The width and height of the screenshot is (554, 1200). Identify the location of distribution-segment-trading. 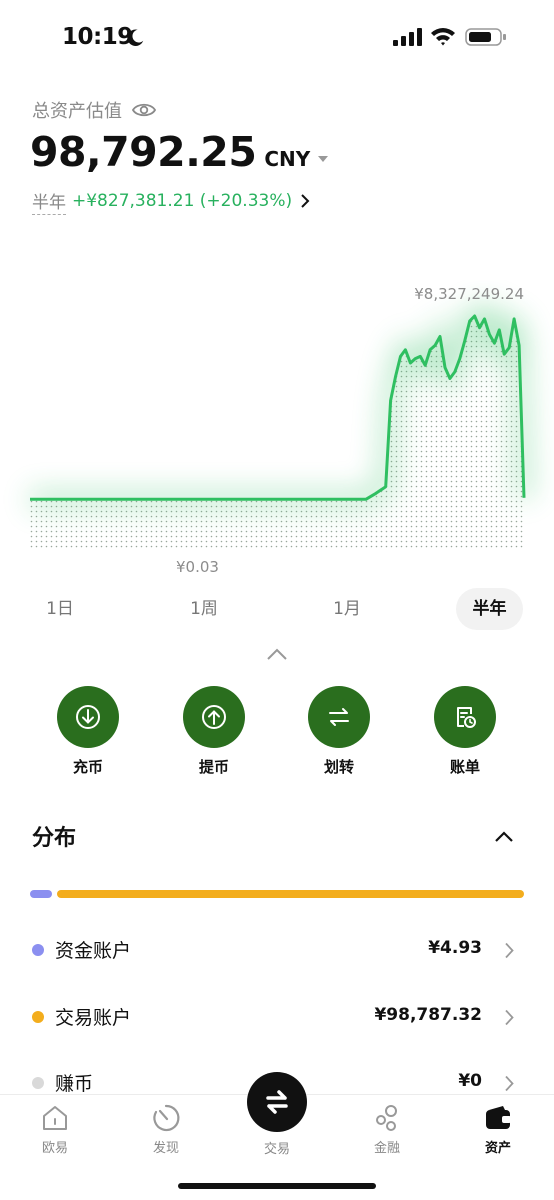
(290, 894).